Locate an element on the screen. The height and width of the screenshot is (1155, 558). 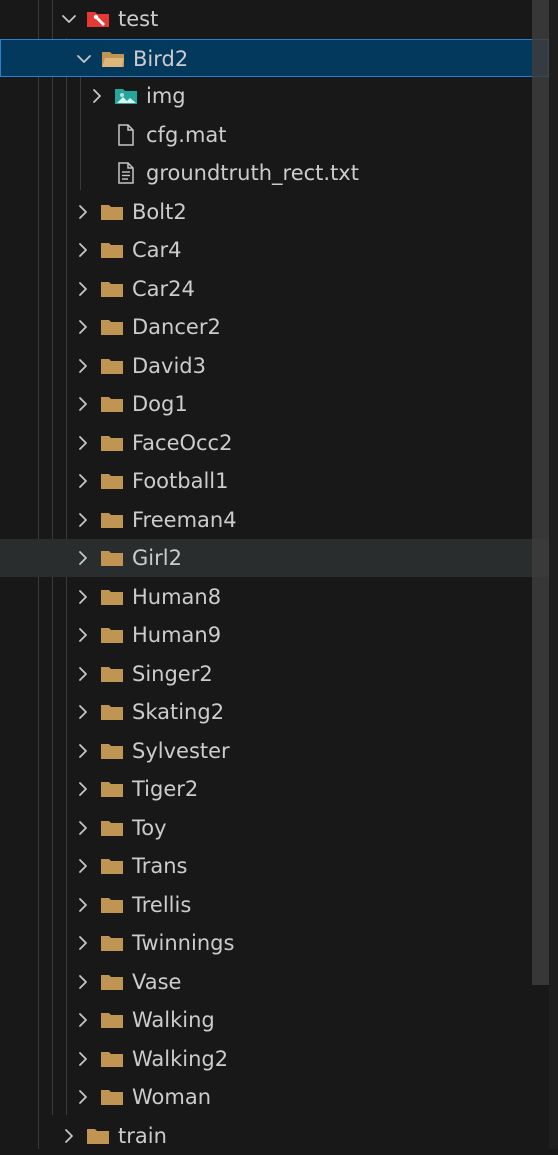
tree-item-car24: Car24 is located at coordinates (274, 289).